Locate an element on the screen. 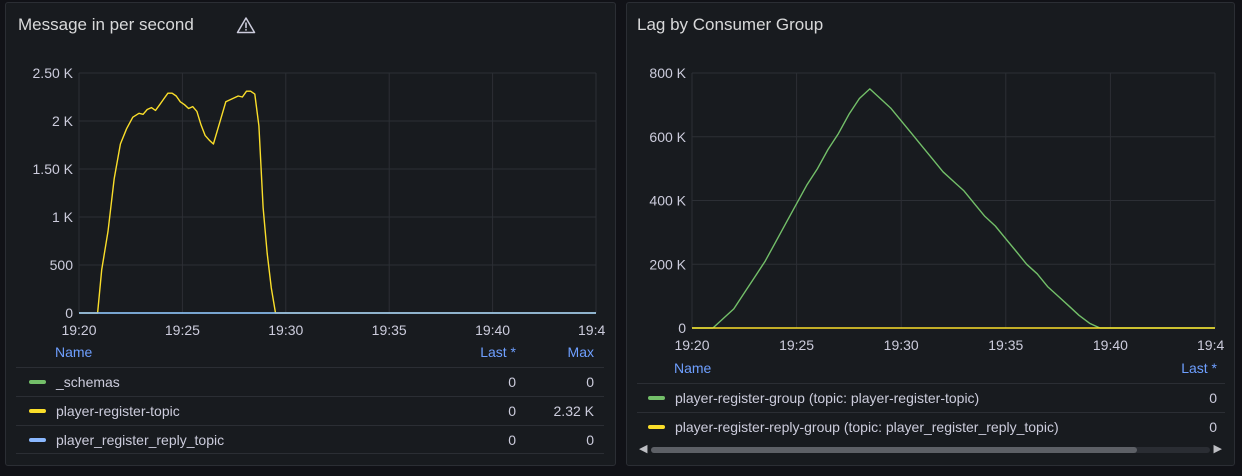  y-tick-label: 2.50 K is located at coordinates (53, 73).